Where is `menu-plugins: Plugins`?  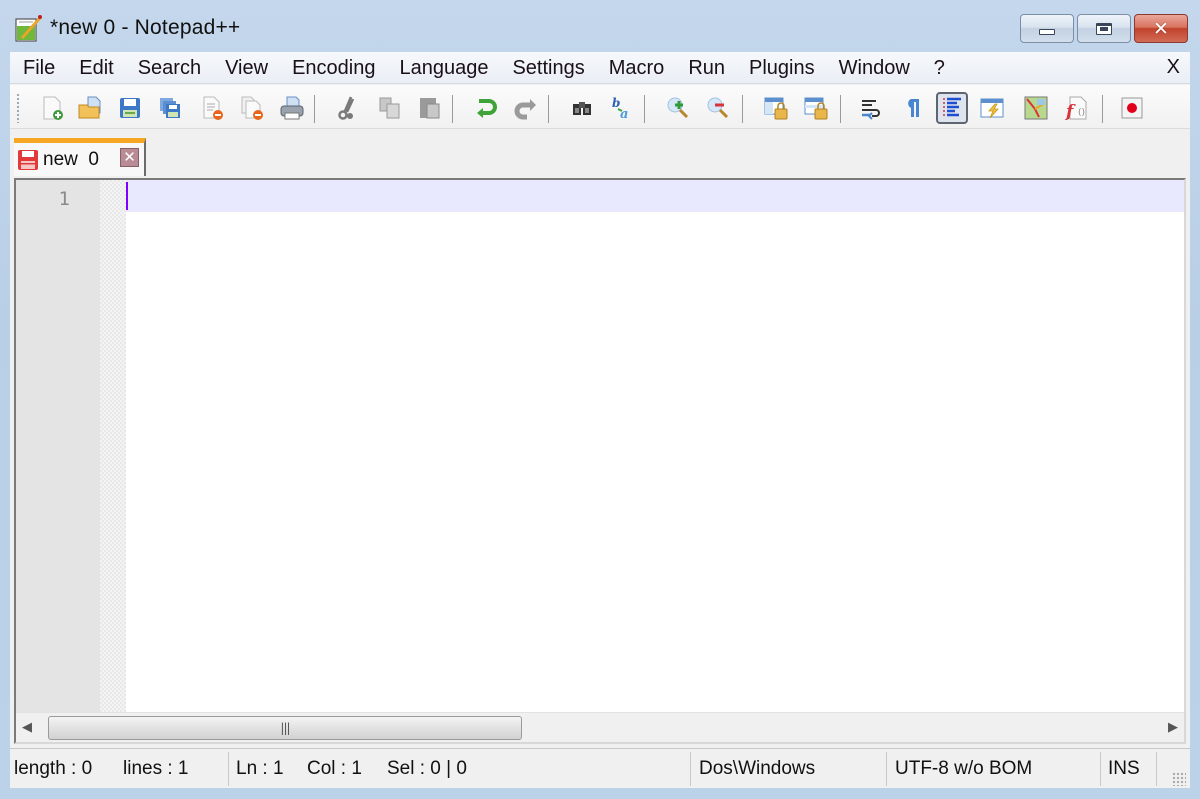
menu-plugins: Plugins is located at coordinates (782, 68).